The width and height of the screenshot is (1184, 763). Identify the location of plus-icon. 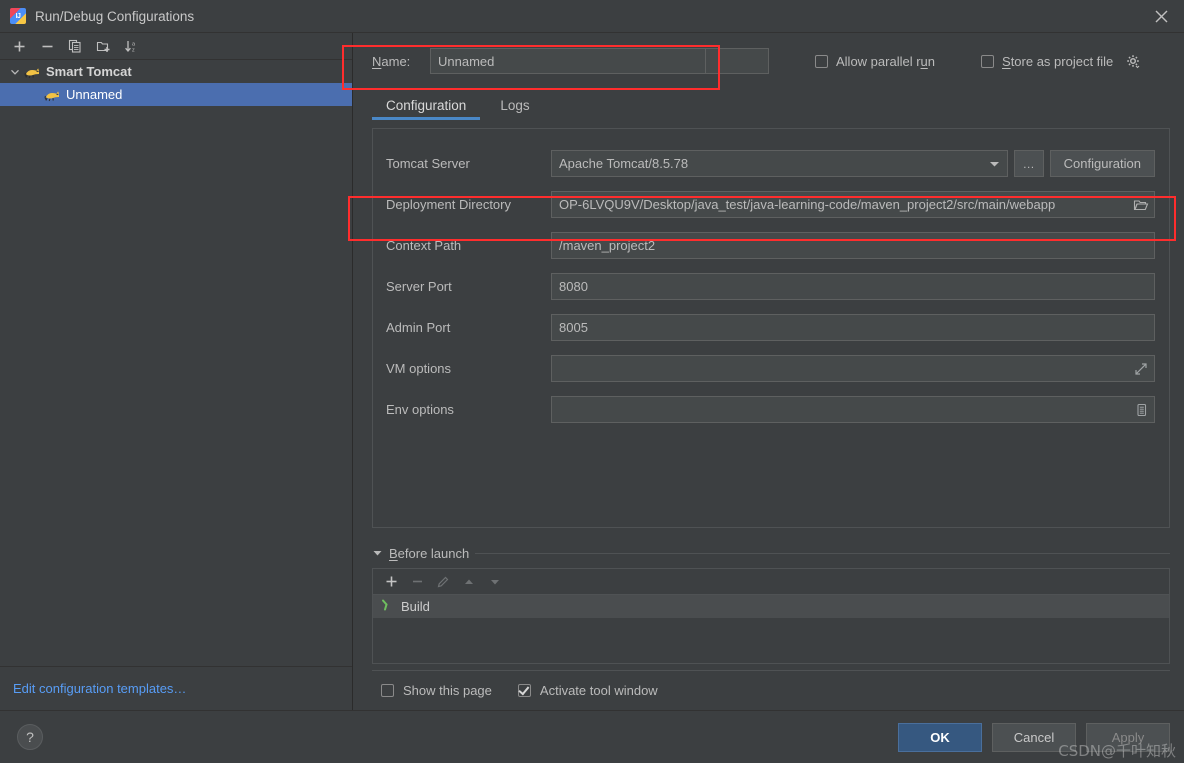
(19, 46).